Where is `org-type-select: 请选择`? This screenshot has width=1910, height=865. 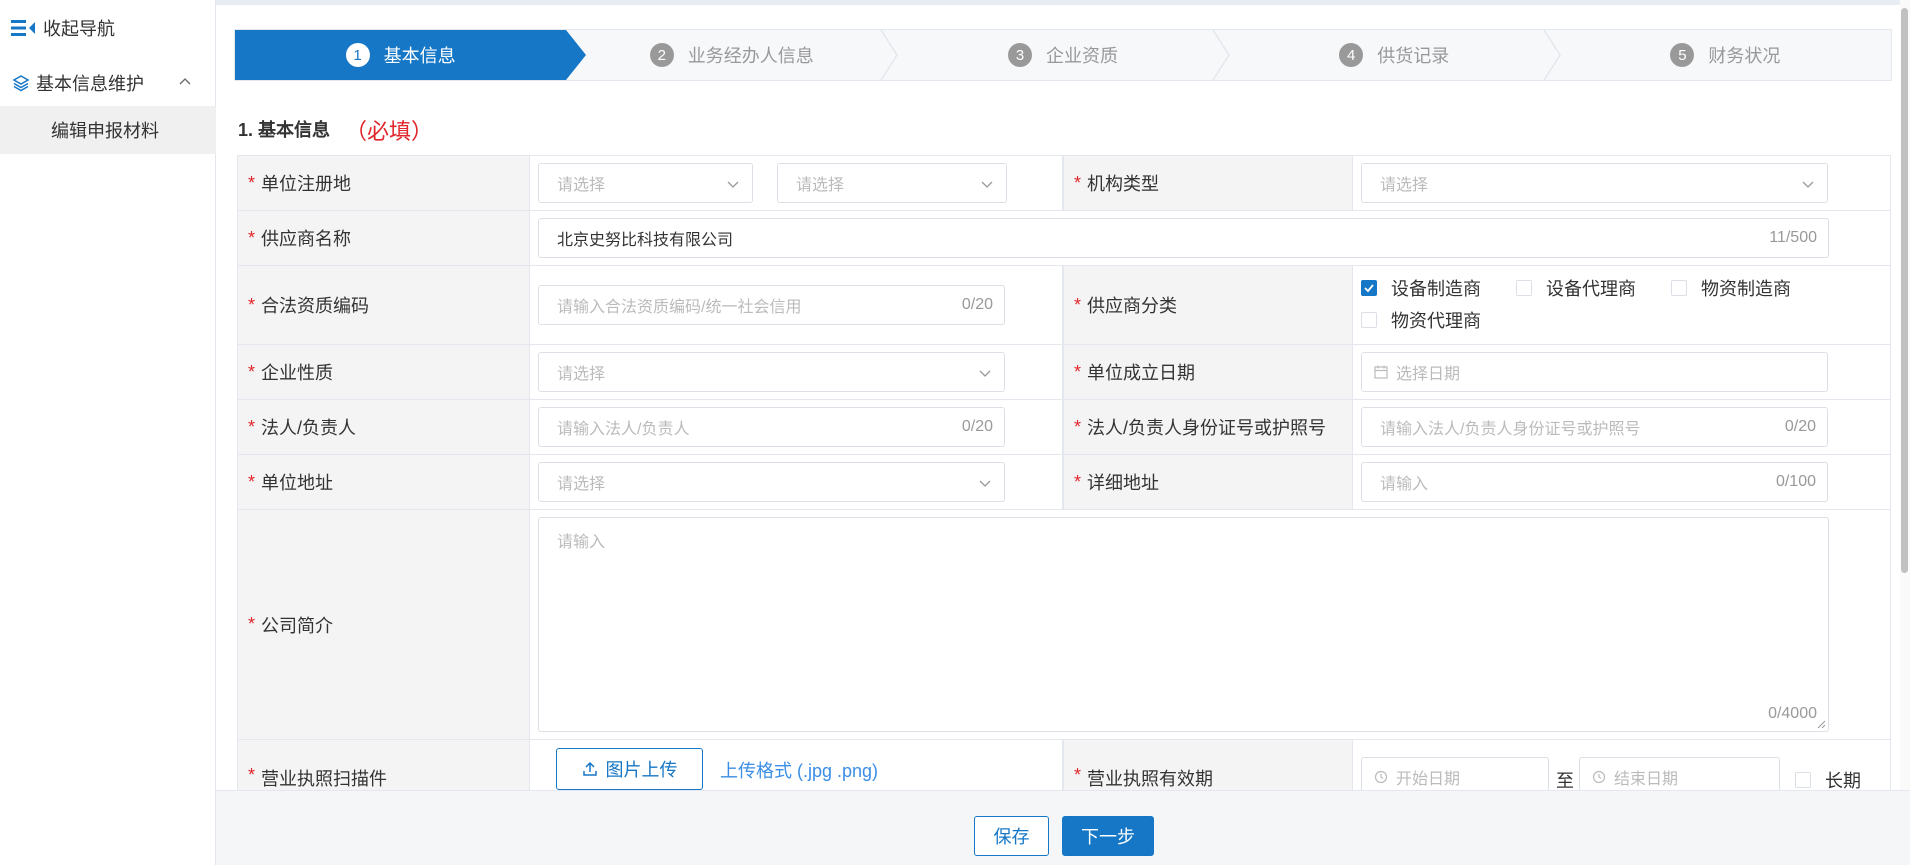 org-type-select: 请选择 is located at coordinates (1594, 183).